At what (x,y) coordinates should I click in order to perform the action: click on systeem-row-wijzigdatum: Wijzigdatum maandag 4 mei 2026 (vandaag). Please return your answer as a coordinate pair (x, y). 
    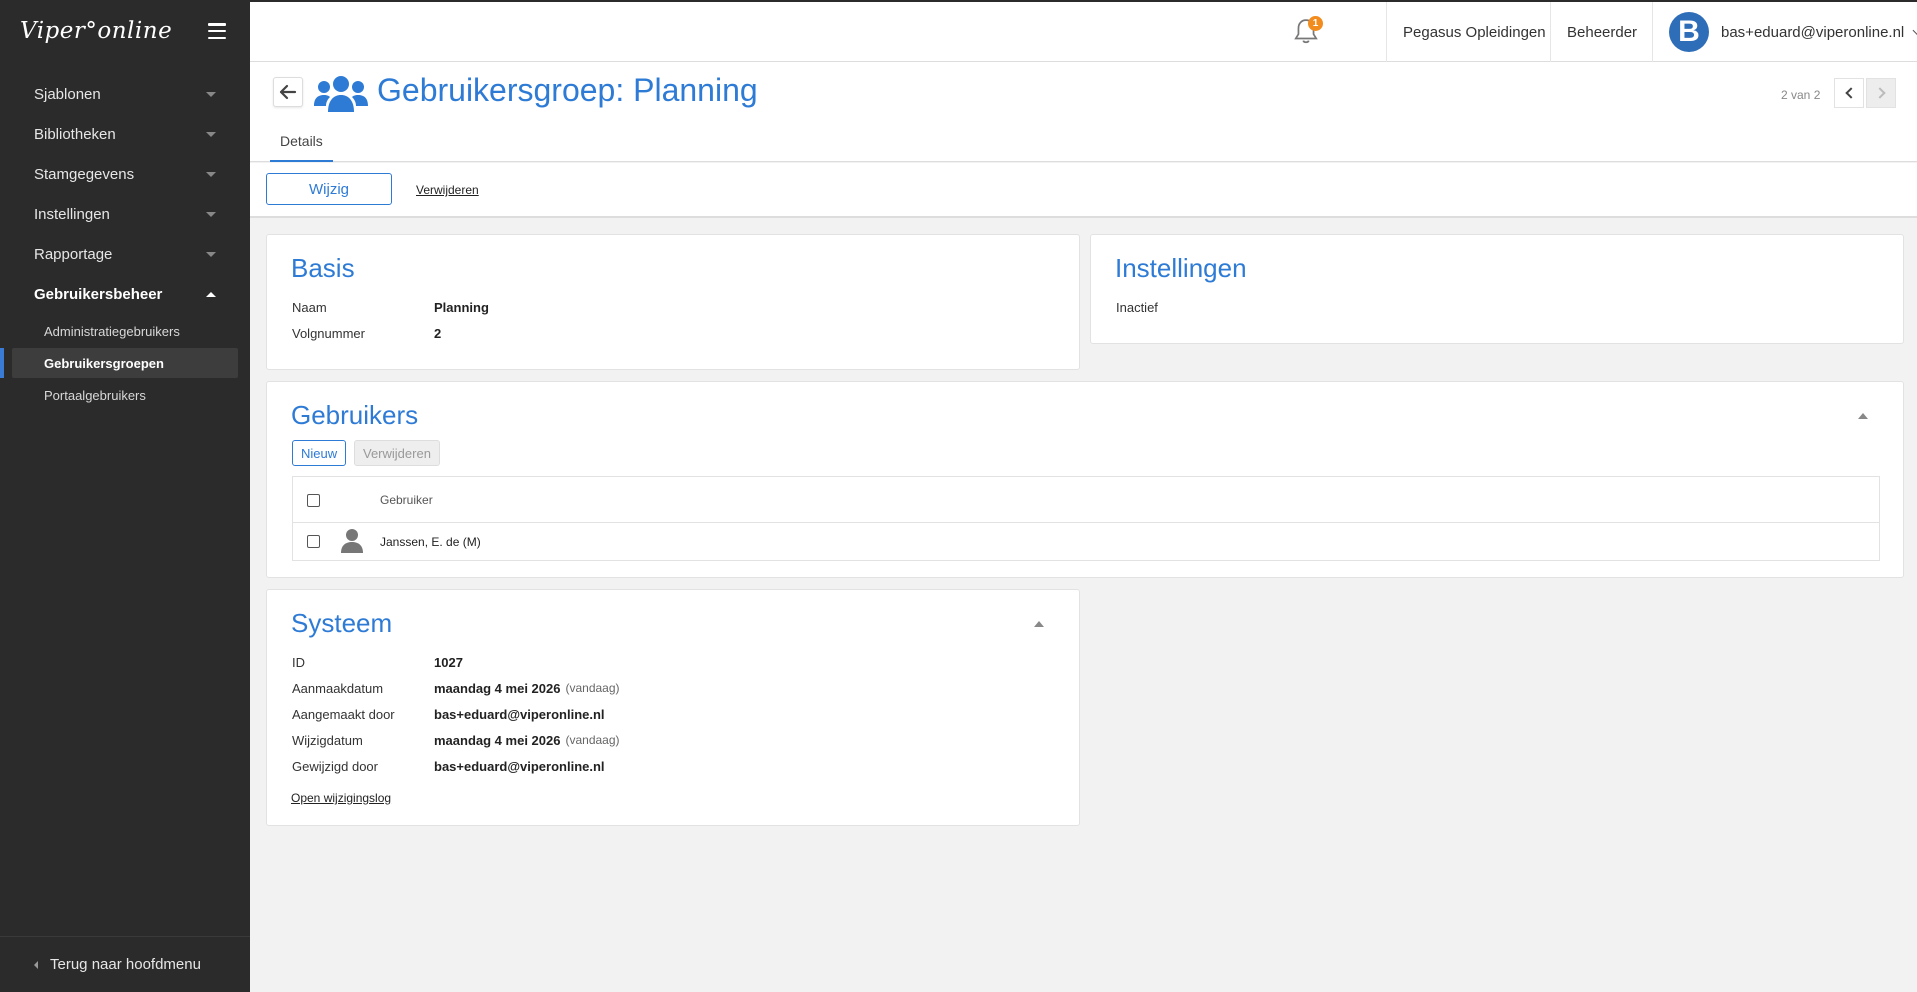
    Looking at the image, I should click on (456, 740).